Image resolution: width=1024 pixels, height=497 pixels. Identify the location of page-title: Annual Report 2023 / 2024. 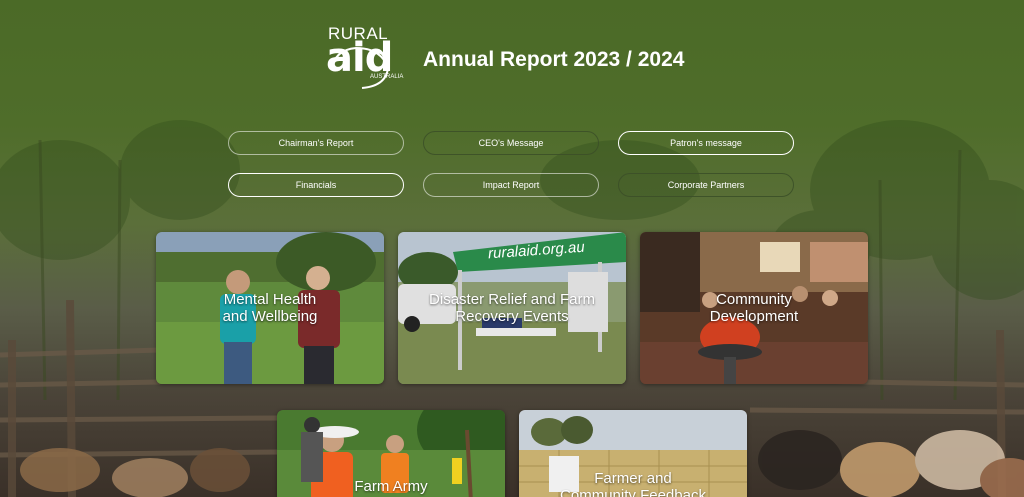
(554, 59).